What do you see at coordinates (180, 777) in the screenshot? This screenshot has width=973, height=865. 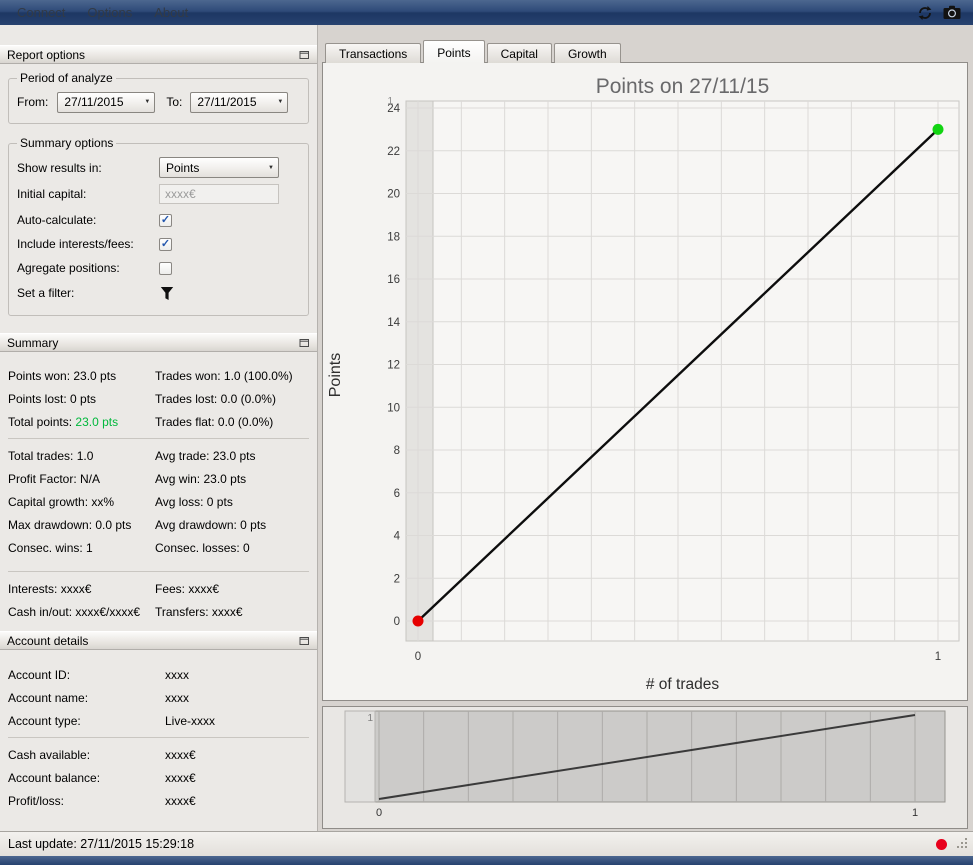 I see `account-balance-value: xxxx€` at bounding box center [180, 777].